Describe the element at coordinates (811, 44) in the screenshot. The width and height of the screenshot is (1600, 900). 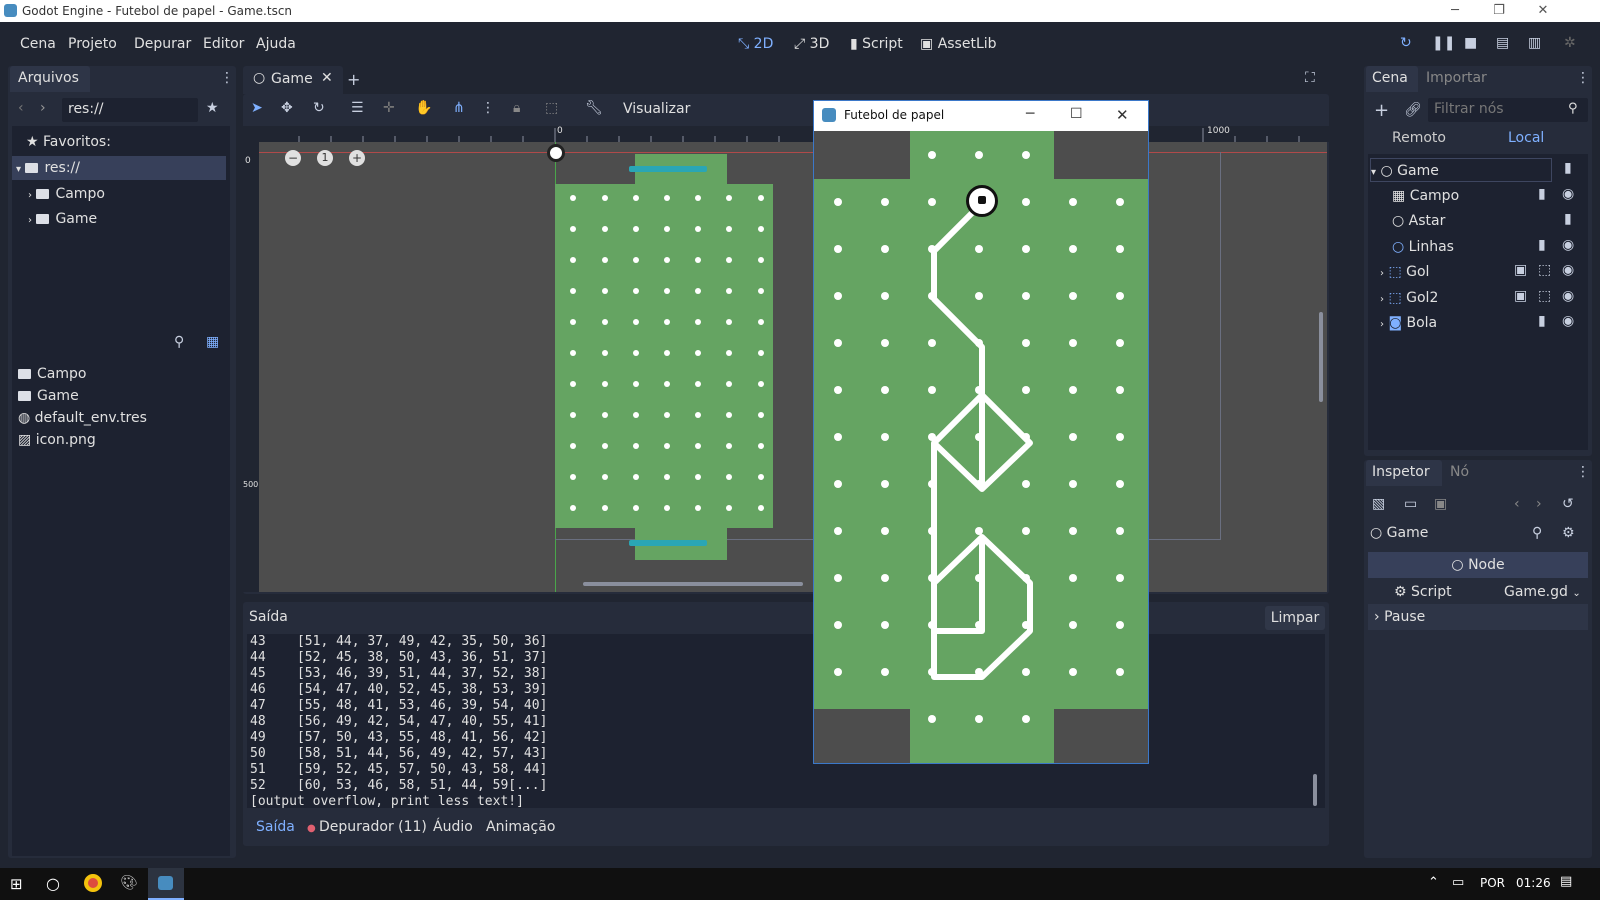
I see `mode-3d-button: ⤢ 3D` at that location.